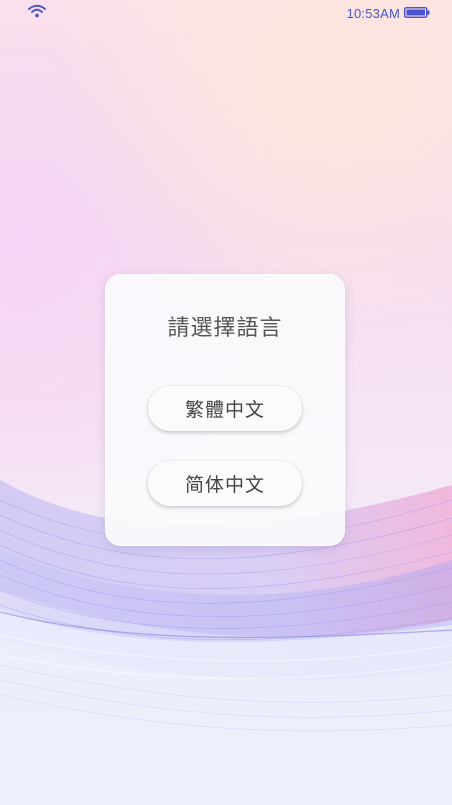 The height and width of the screenshot is (805, 452). I want to click on wifi-icon, so click(37, 11).